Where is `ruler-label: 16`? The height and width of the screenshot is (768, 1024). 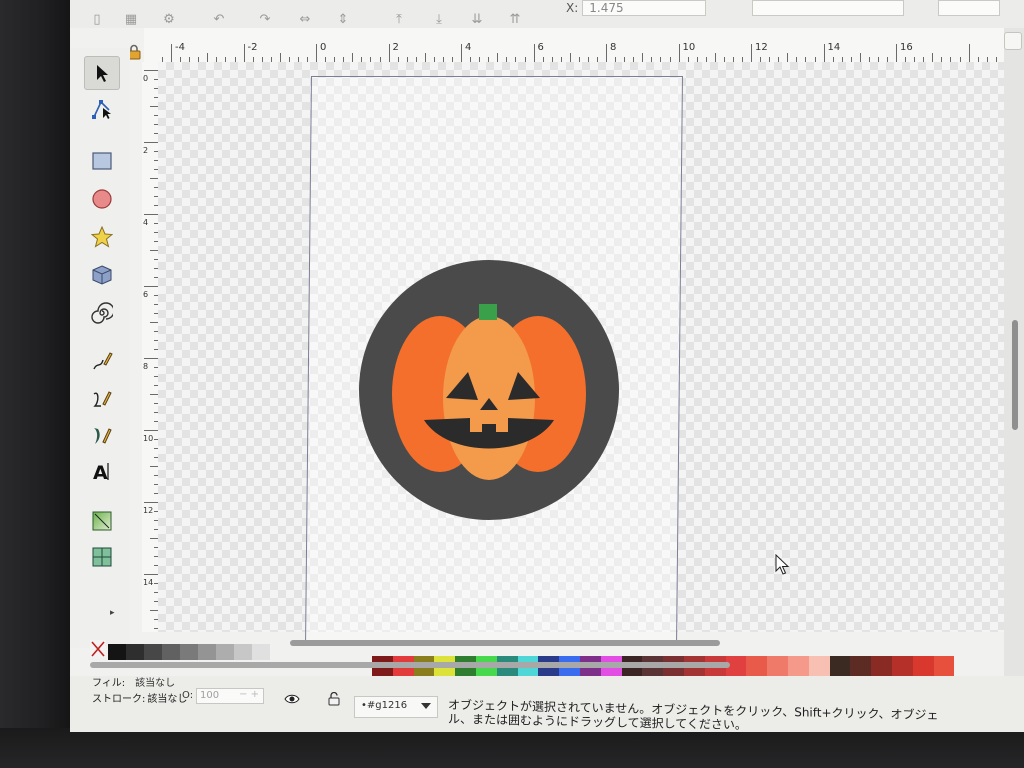 ruler-label: 16 is located at coordinates (906, 47).